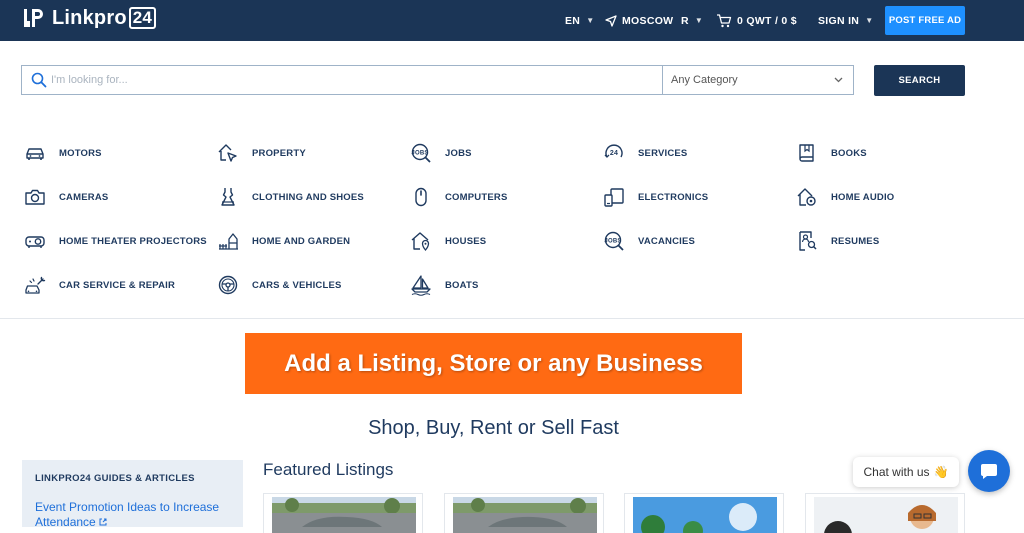  Describe the element at coordinates (420, 241) in the screenshot. I see `house-icon` at that location.